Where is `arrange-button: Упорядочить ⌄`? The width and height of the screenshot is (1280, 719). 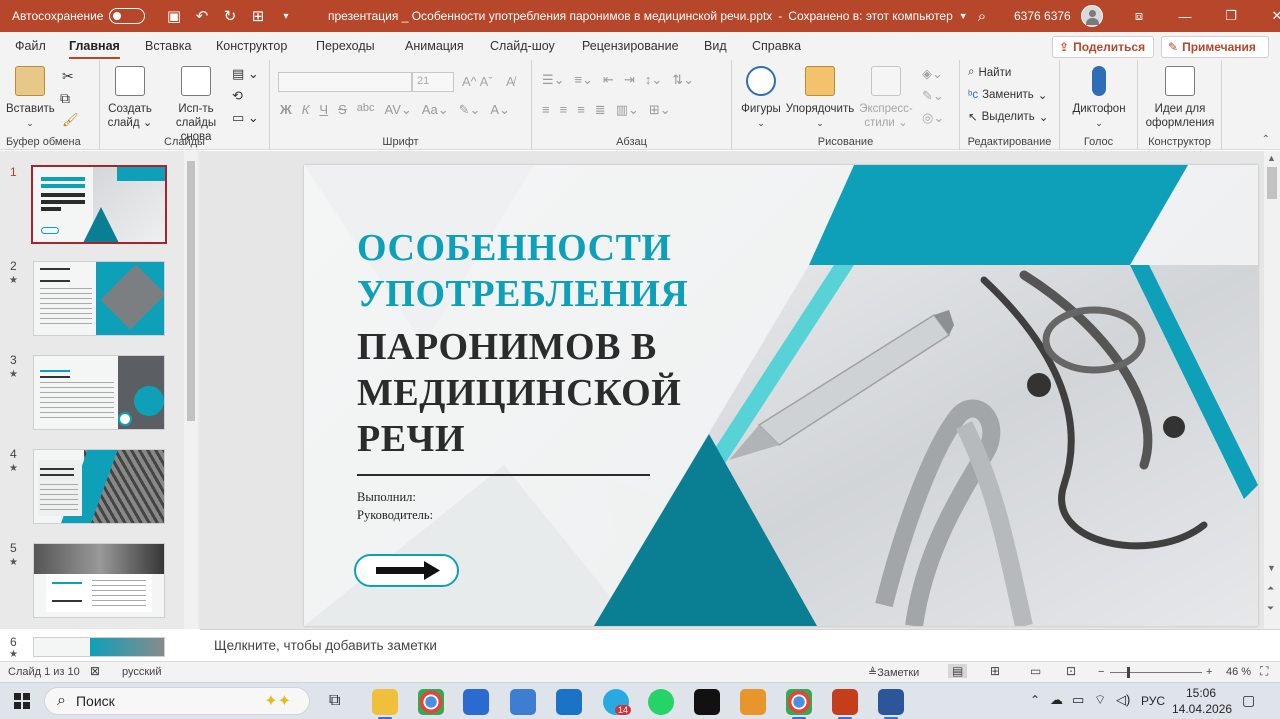 arrange-button: Упорядочить ⌄ is located at coordinates (820, 98).